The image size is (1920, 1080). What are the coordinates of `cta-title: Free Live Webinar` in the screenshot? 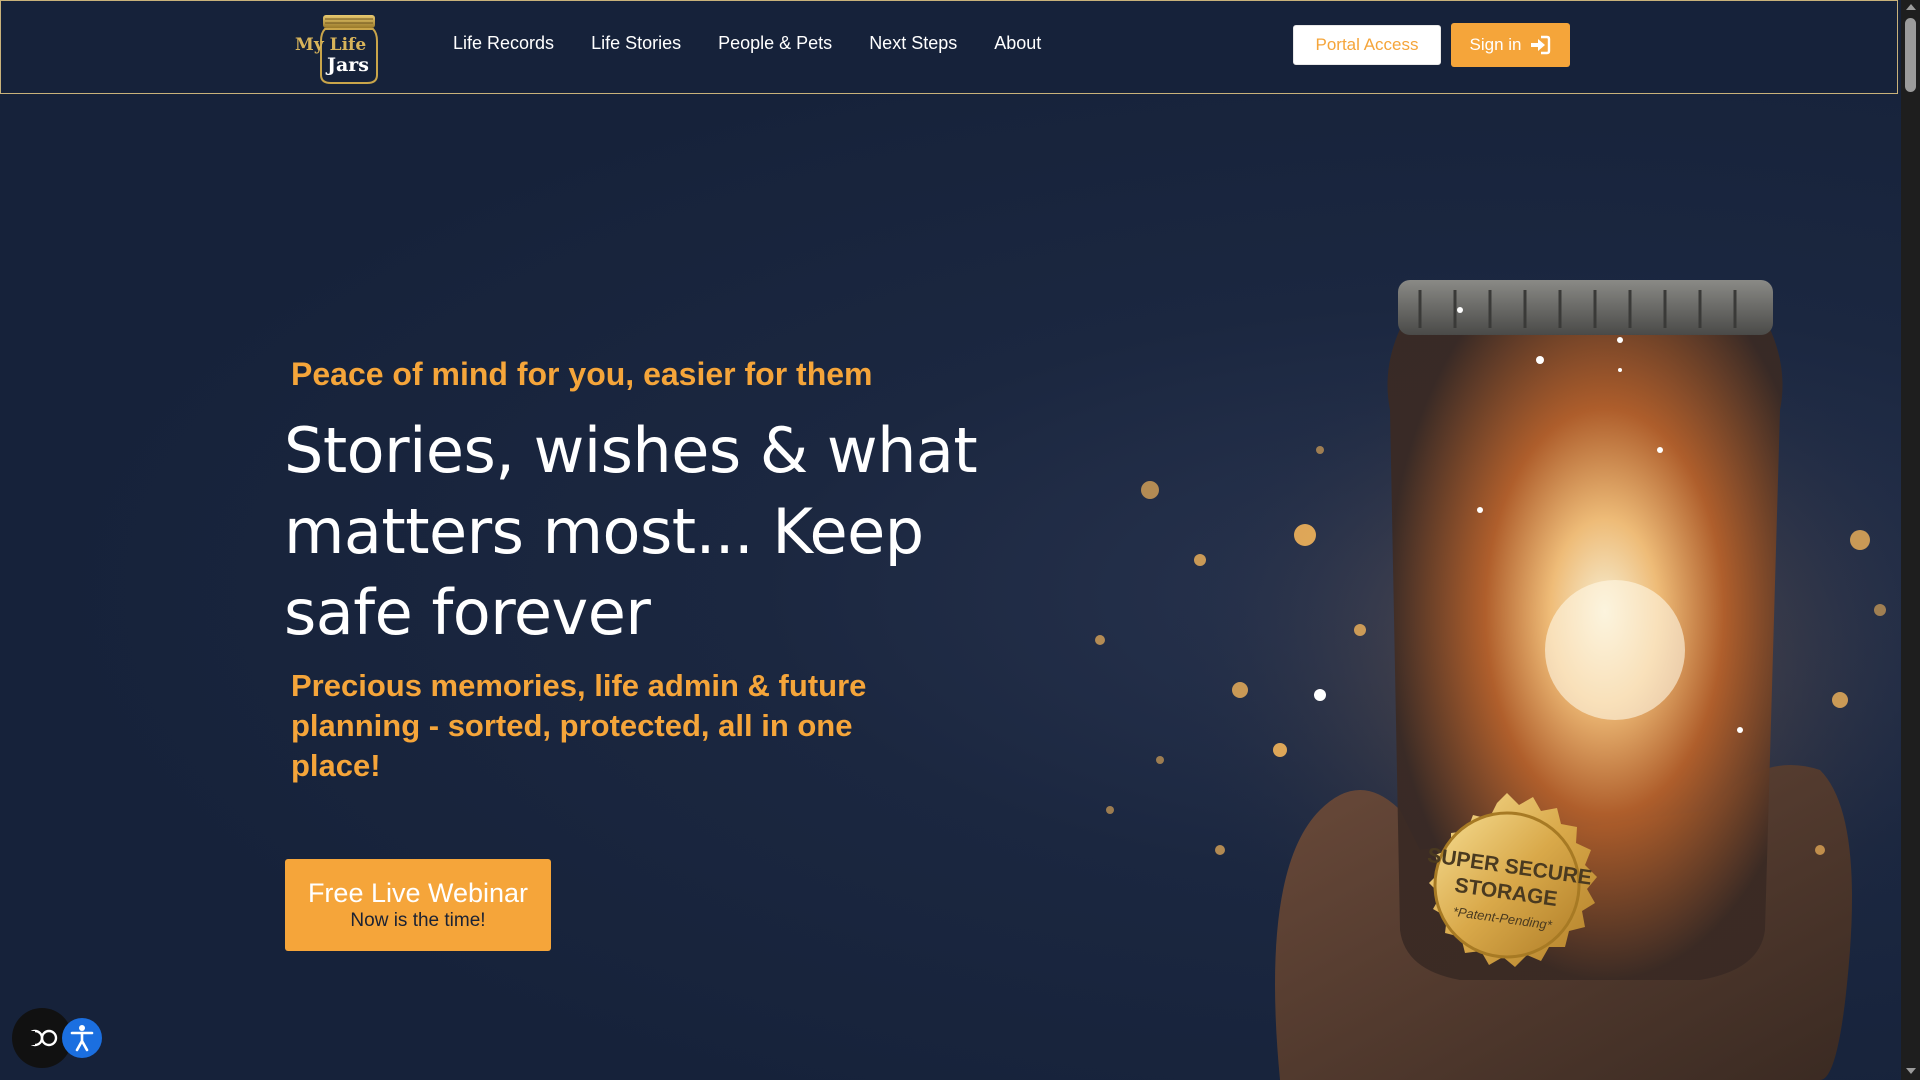 It's located at (418, 893).